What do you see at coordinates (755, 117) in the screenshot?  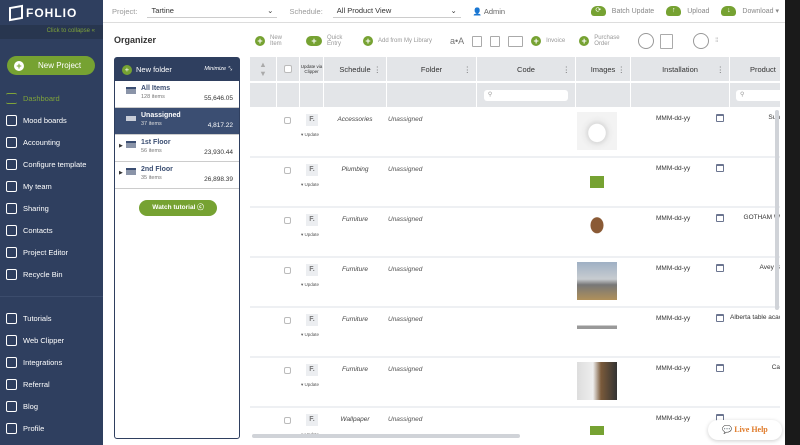 I see `product-cell: Sun` at bounding box center [755, 117].